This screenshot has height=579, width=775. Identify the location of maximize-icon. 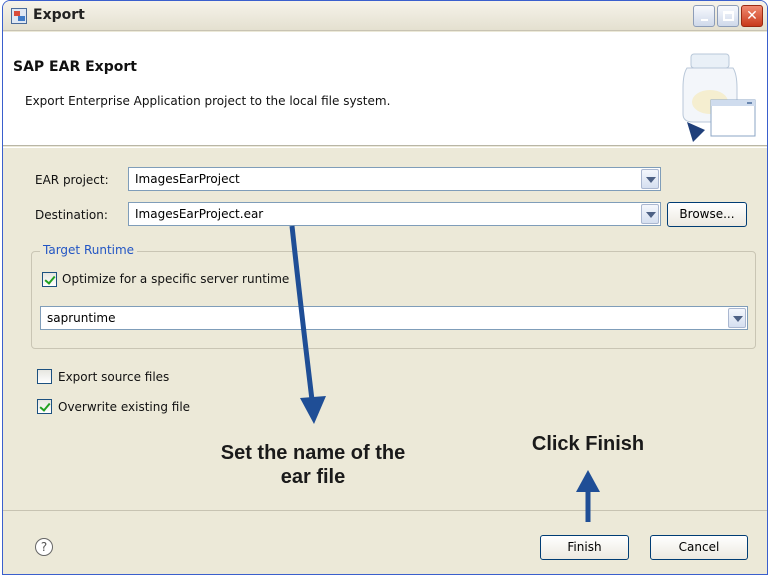
(728, 16).